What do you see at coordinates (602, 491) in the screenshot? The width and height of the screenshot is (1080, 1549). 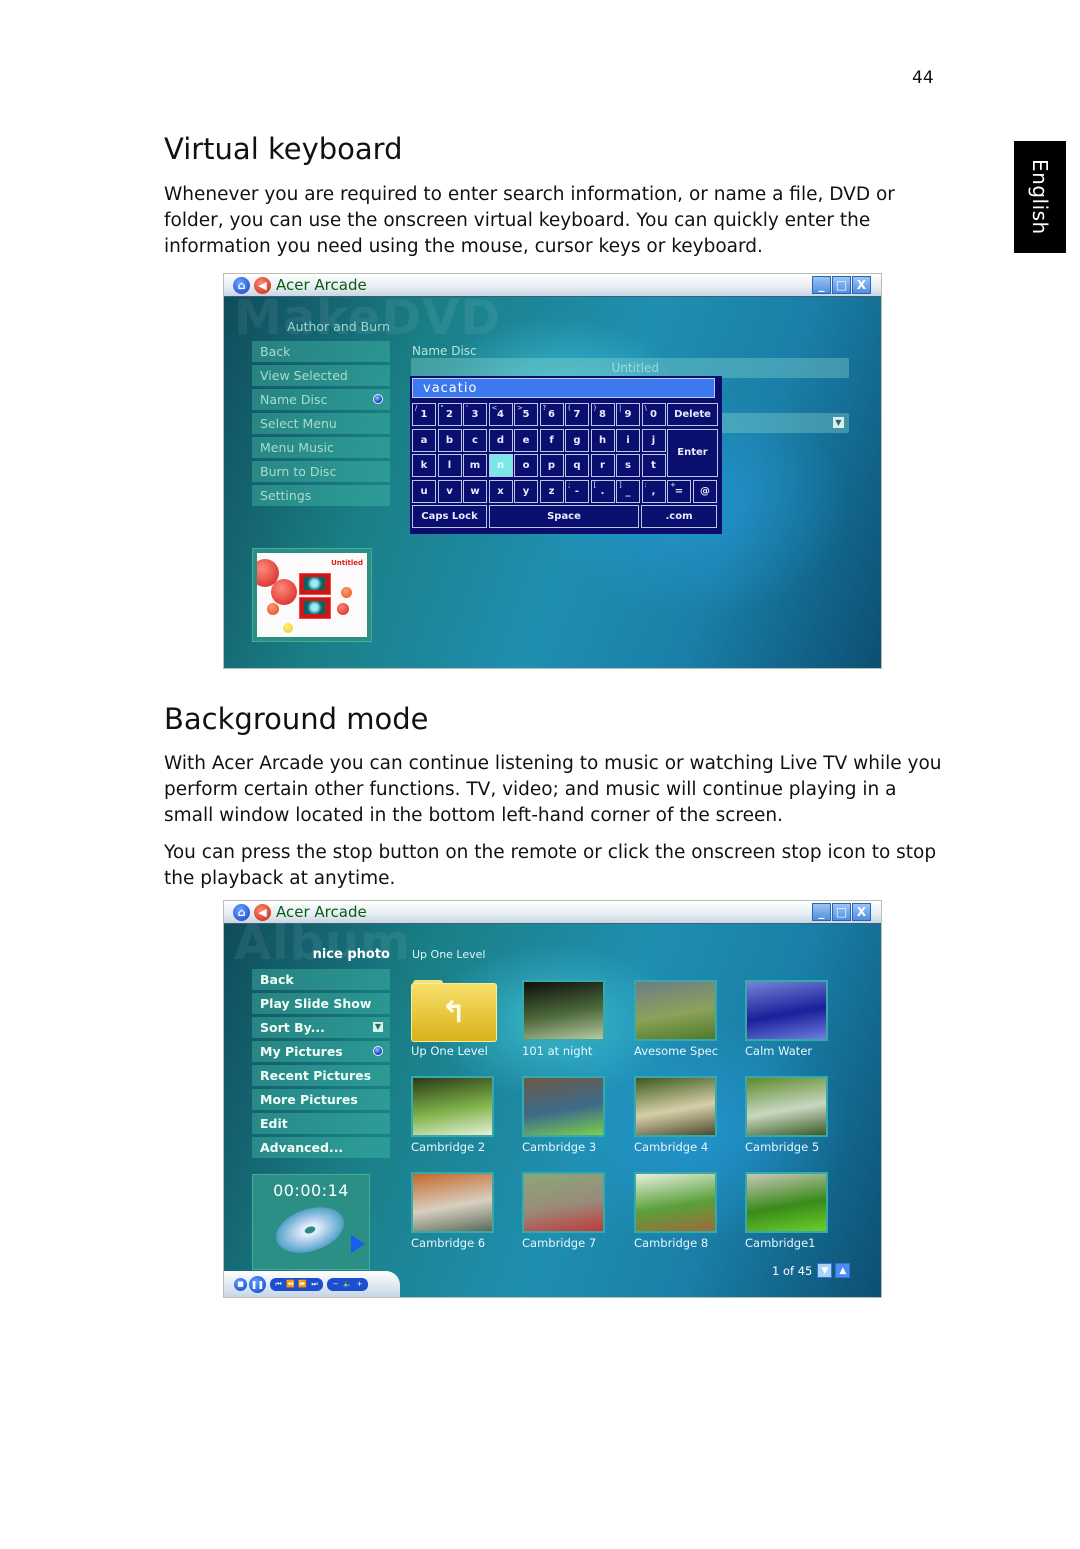 I see `key-symbol: [.` at bounding box center [602, 491].